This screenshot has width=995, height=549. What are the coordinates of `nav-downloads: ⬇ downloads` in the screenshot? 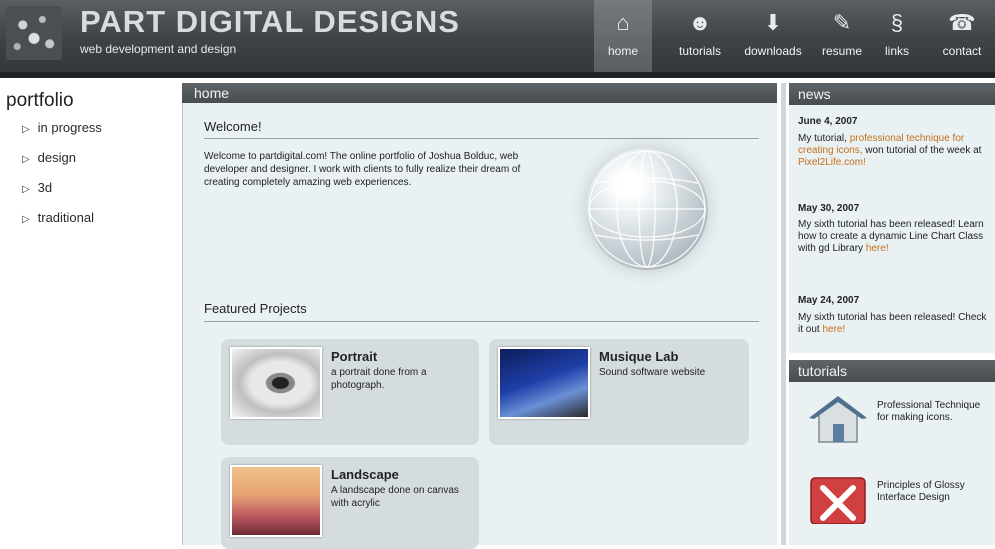 It's located at (773, 36).